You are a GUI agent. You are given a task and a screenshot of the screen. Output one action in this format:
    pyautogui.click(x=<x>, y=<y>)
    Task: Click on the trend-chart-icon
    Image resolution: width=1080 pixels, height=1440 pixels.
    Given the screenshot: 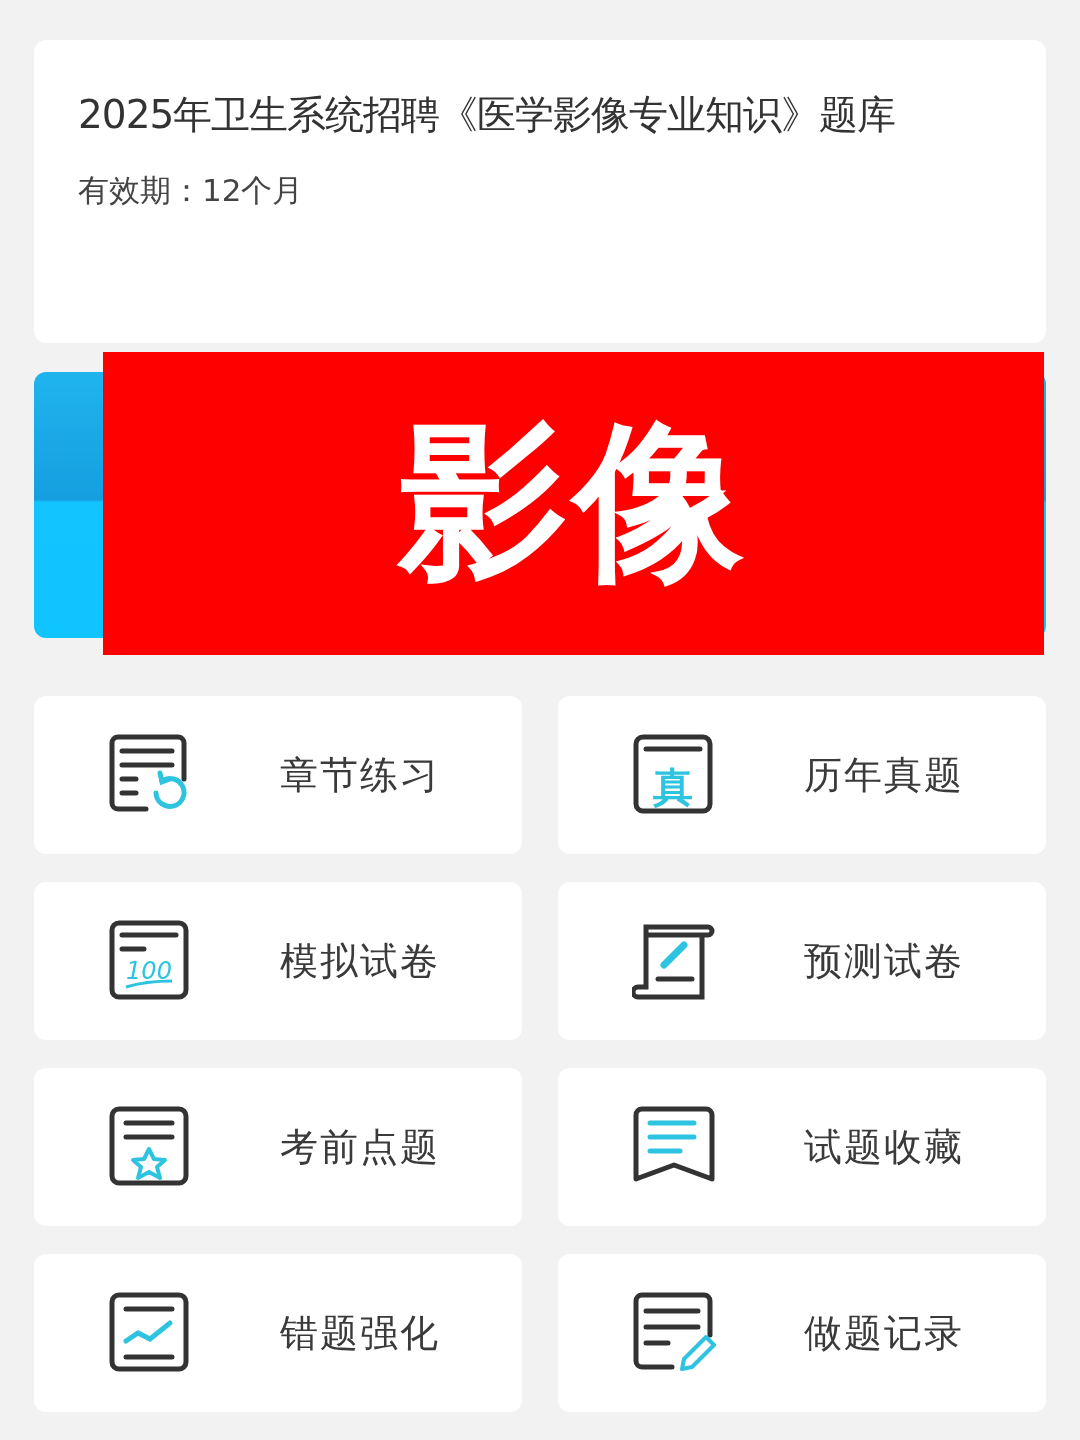 What is the action you would take?
    pyautogui.click(x=150, y=1333)
    